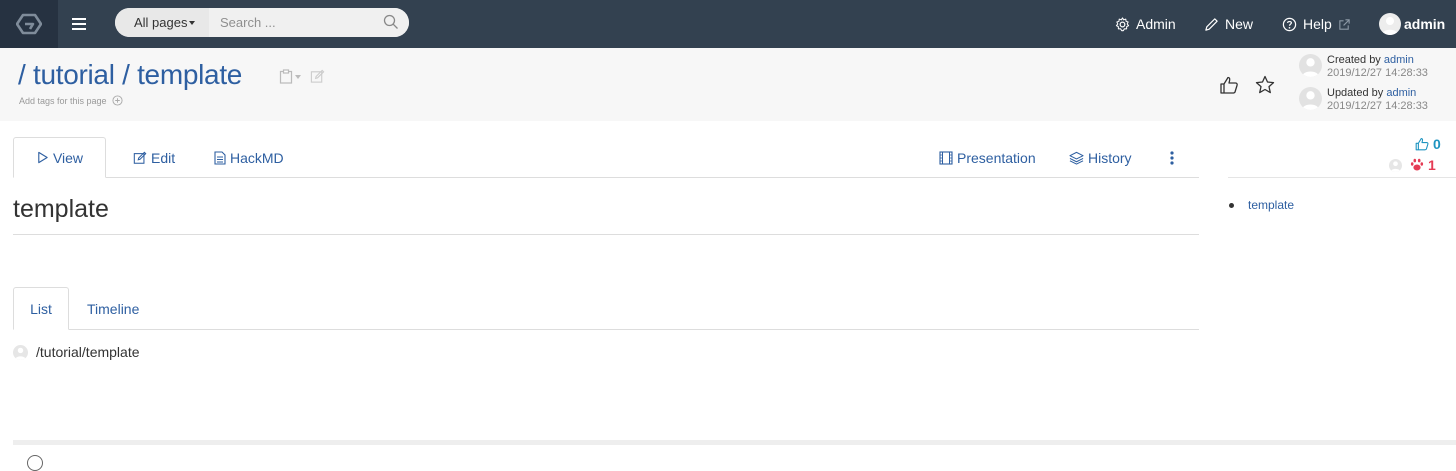 The width and height of the screenshot is (1456, 471). Describe the element at coordinates (1239, 24) in the screenshot. I see `new-page-label: New` at that location.